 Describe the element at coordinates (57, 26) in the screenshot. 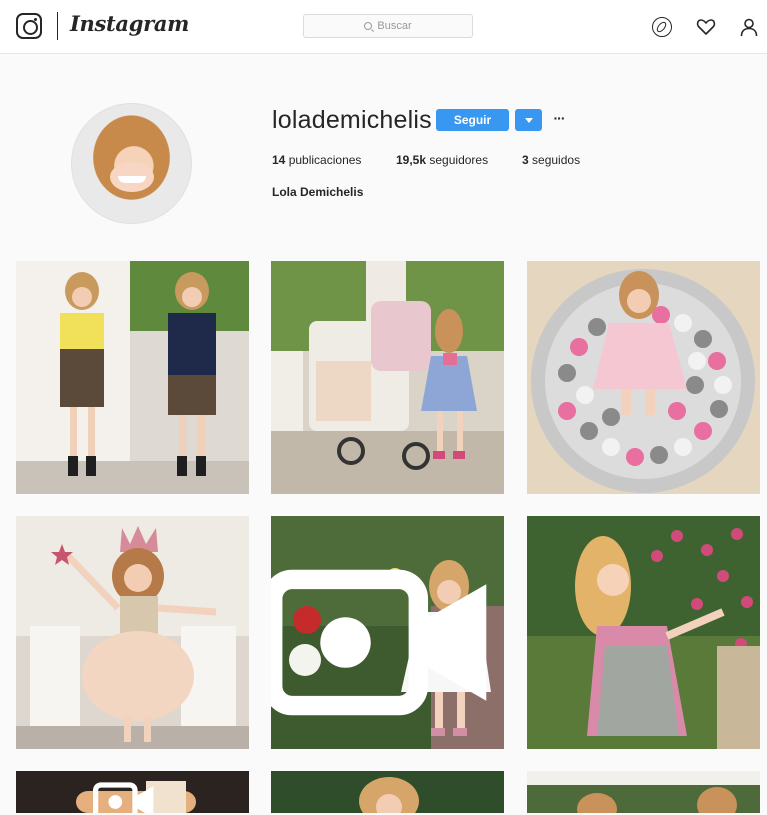

I see `logo-divider` at that location.